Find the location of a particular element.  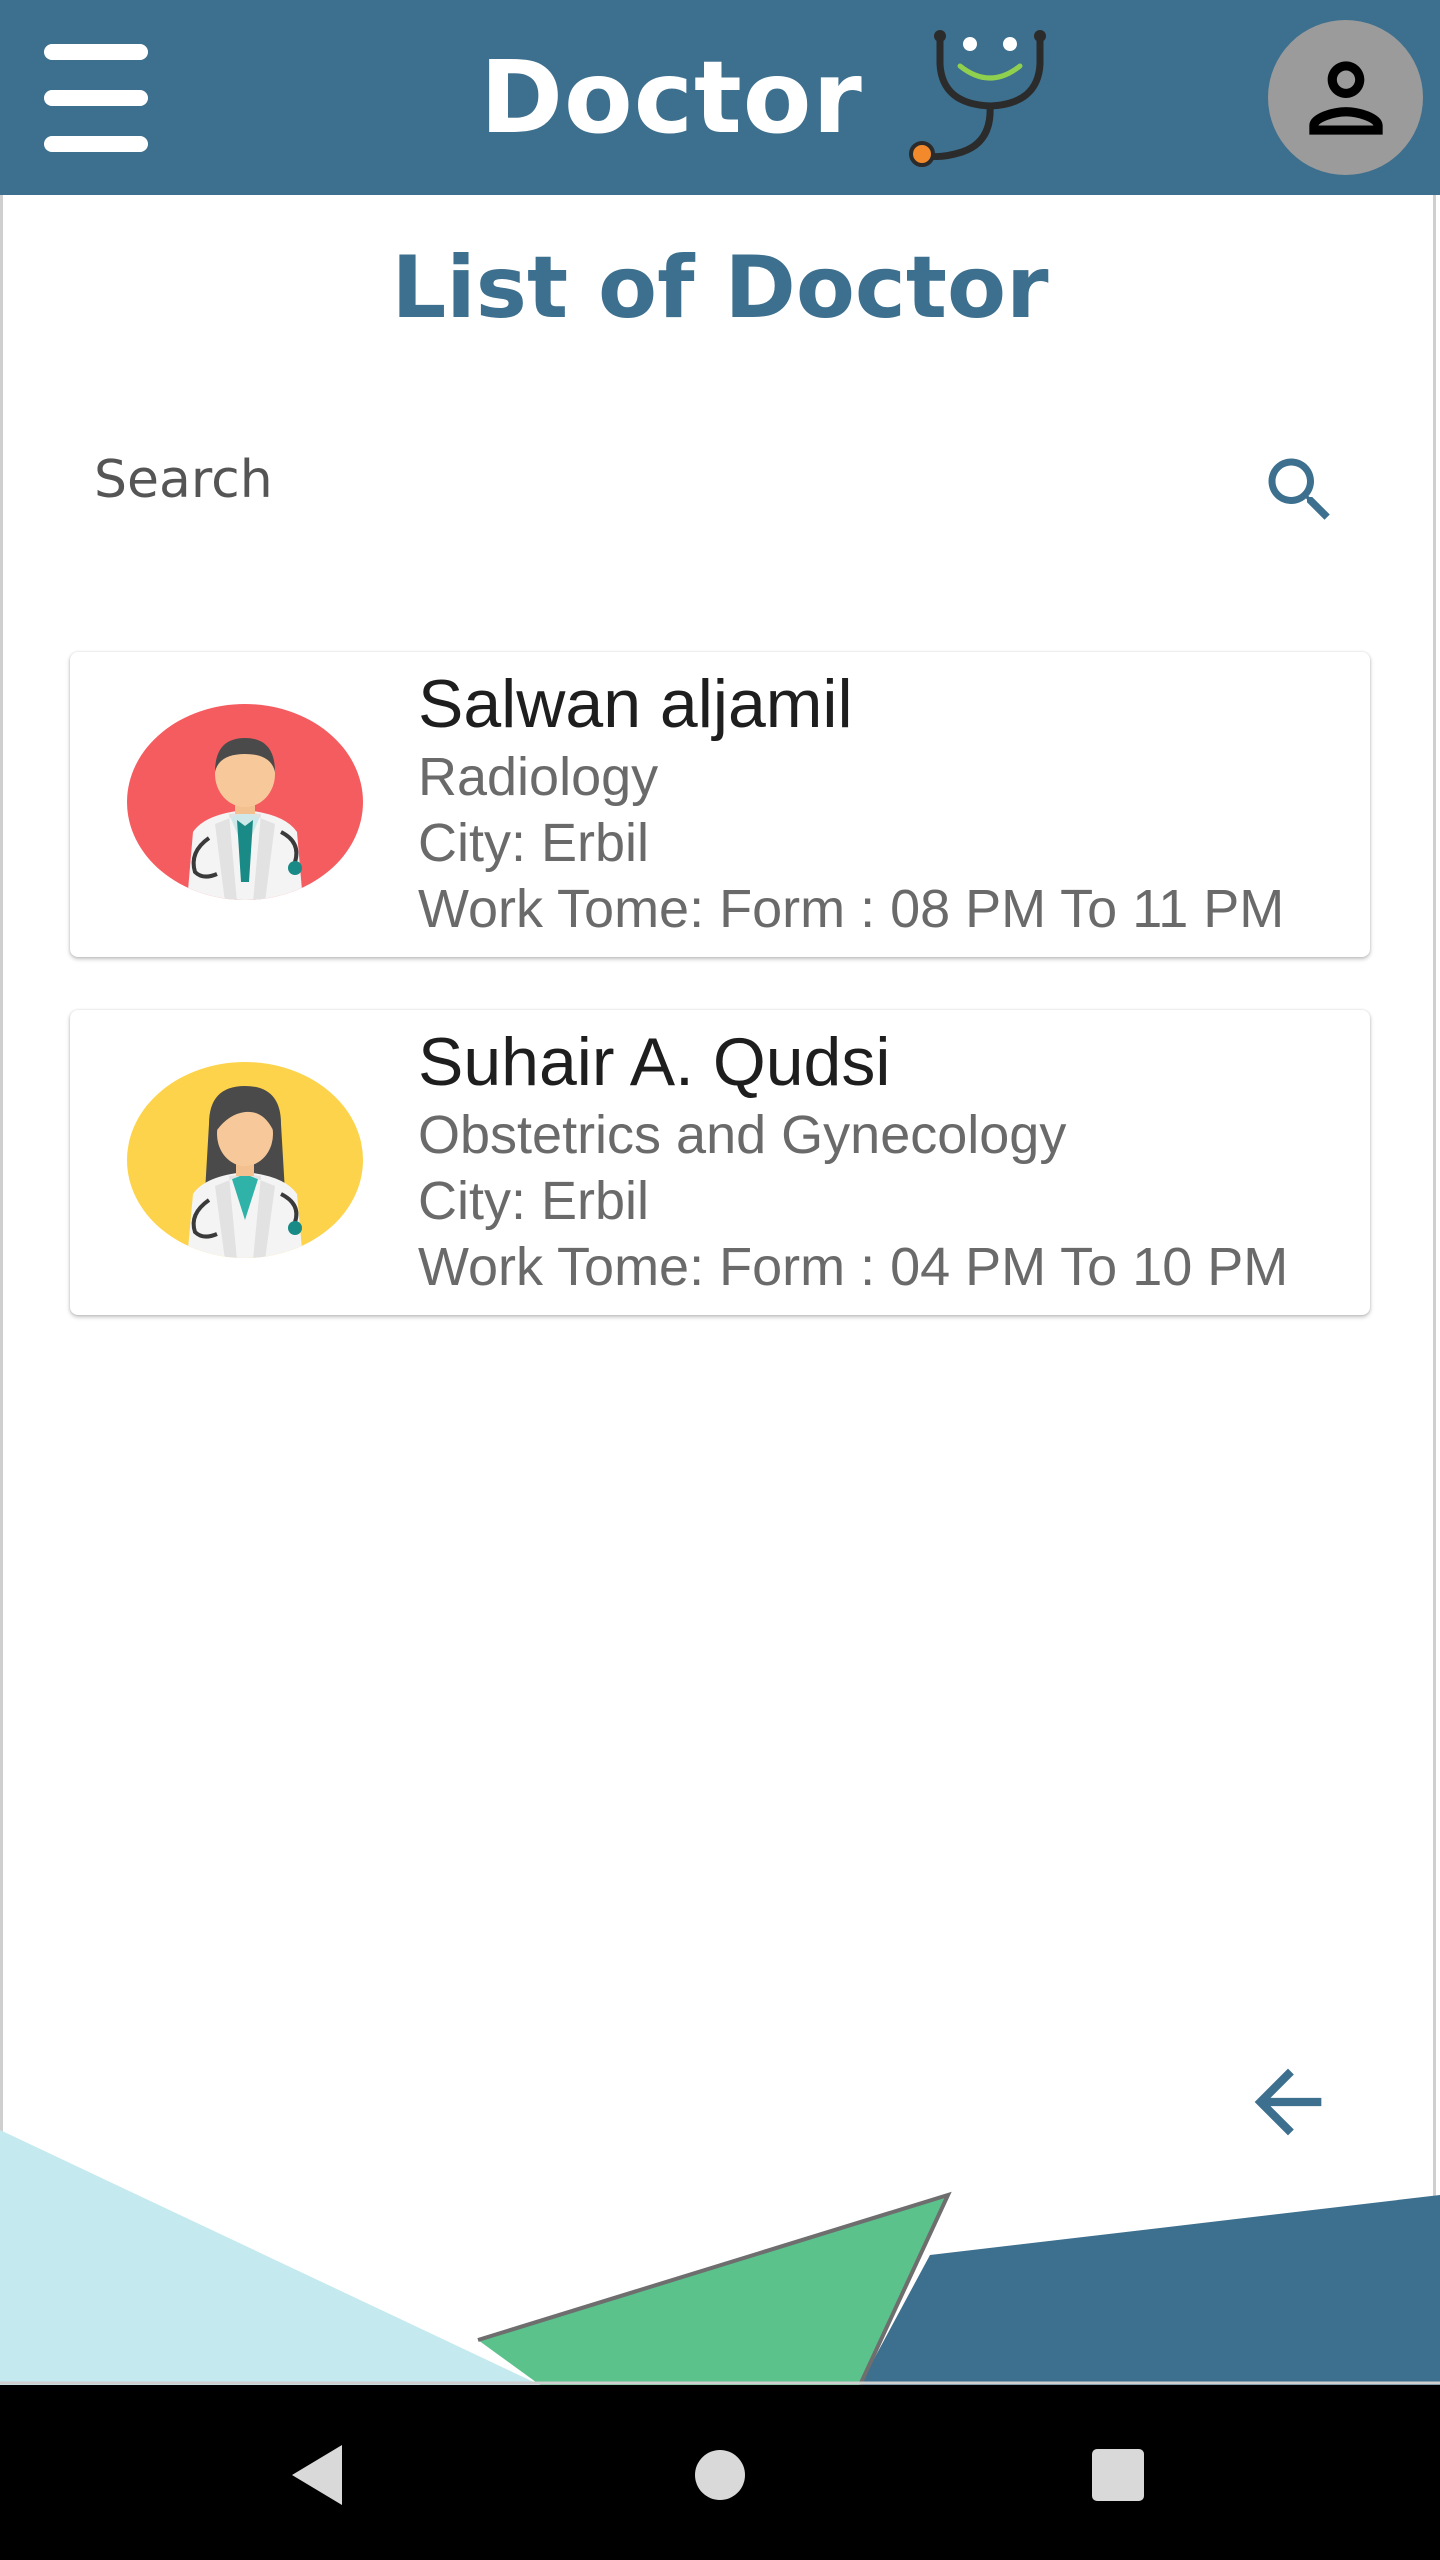

doctor-name: Suhair A. Qudsi is located at coordinates (654, 1062).